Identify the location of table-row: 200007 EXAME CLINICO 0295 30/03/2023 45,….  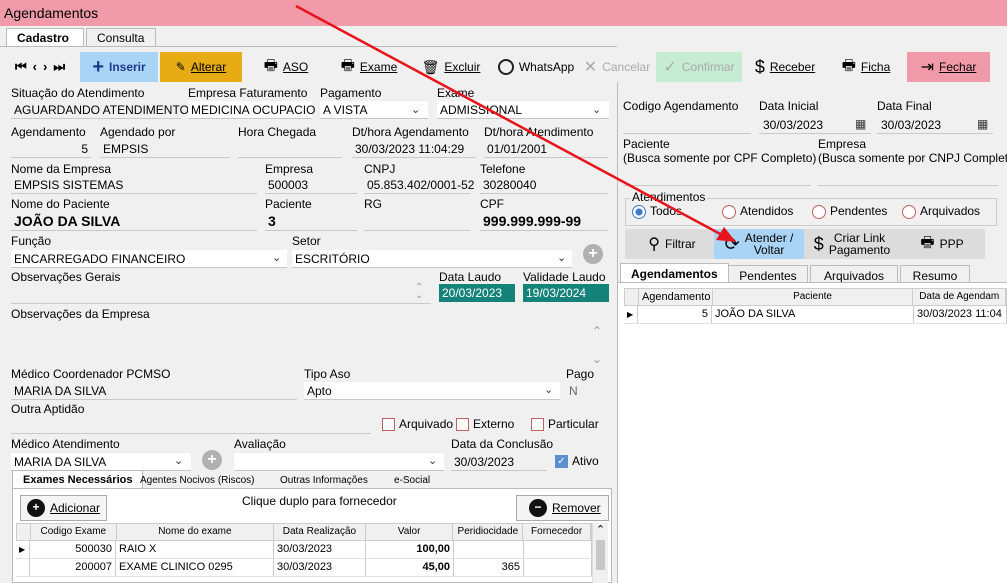
(304, 568).